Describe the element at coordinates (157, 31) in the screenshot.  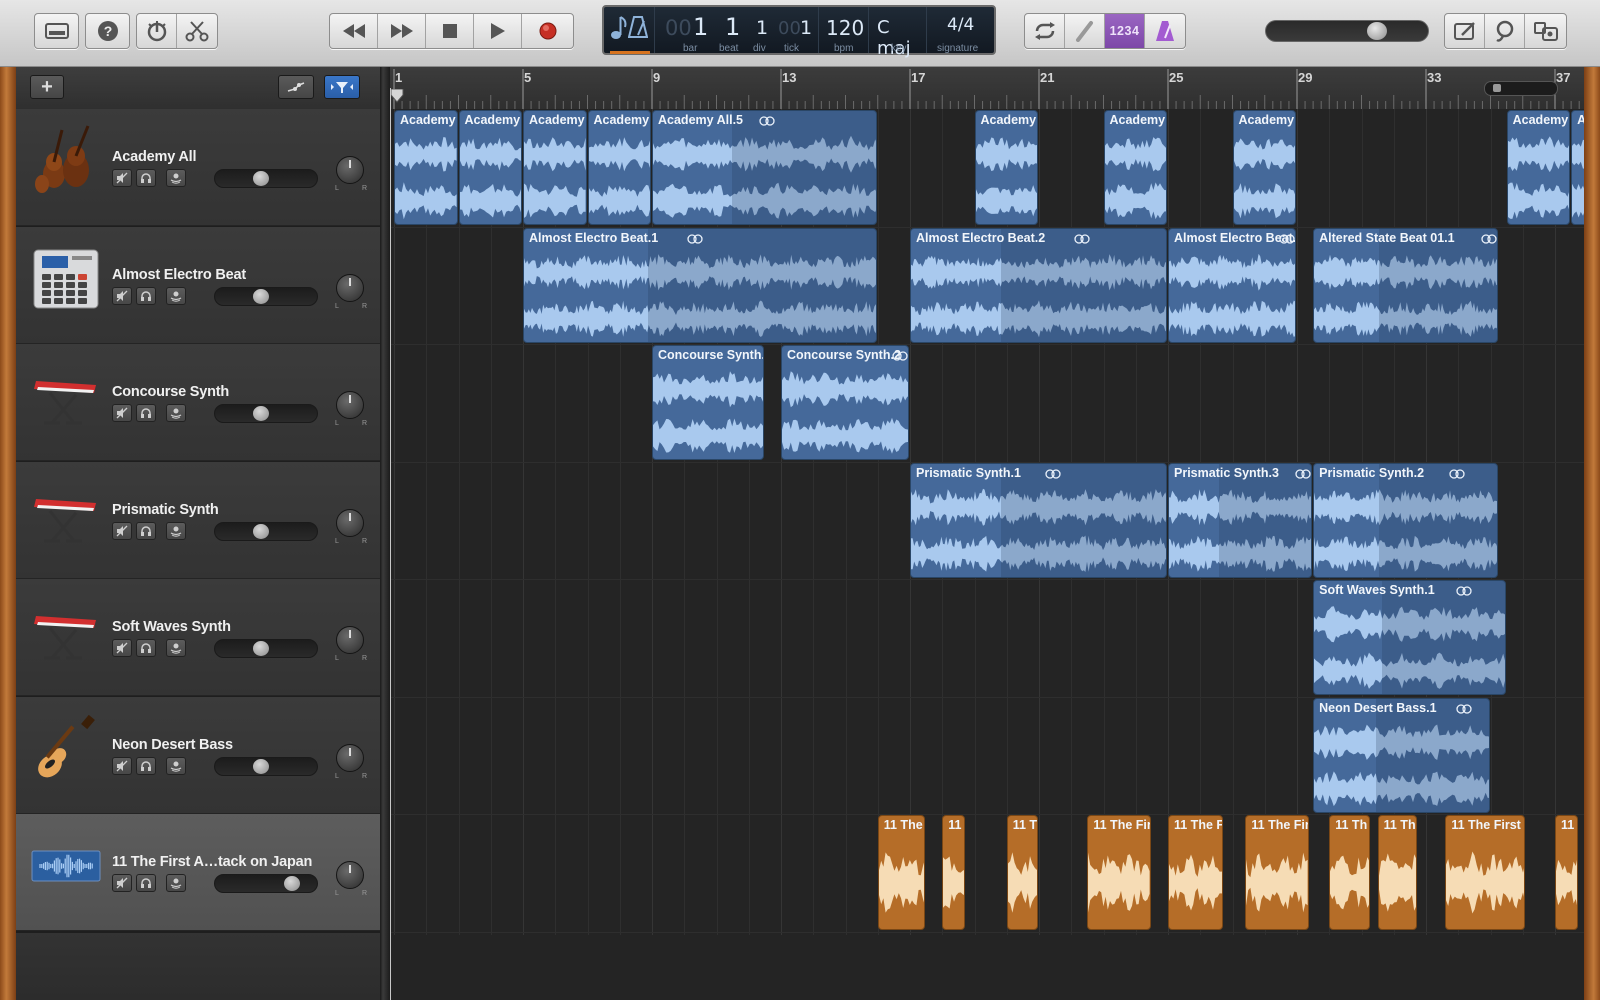
I see `smart-controls-button` at that location.